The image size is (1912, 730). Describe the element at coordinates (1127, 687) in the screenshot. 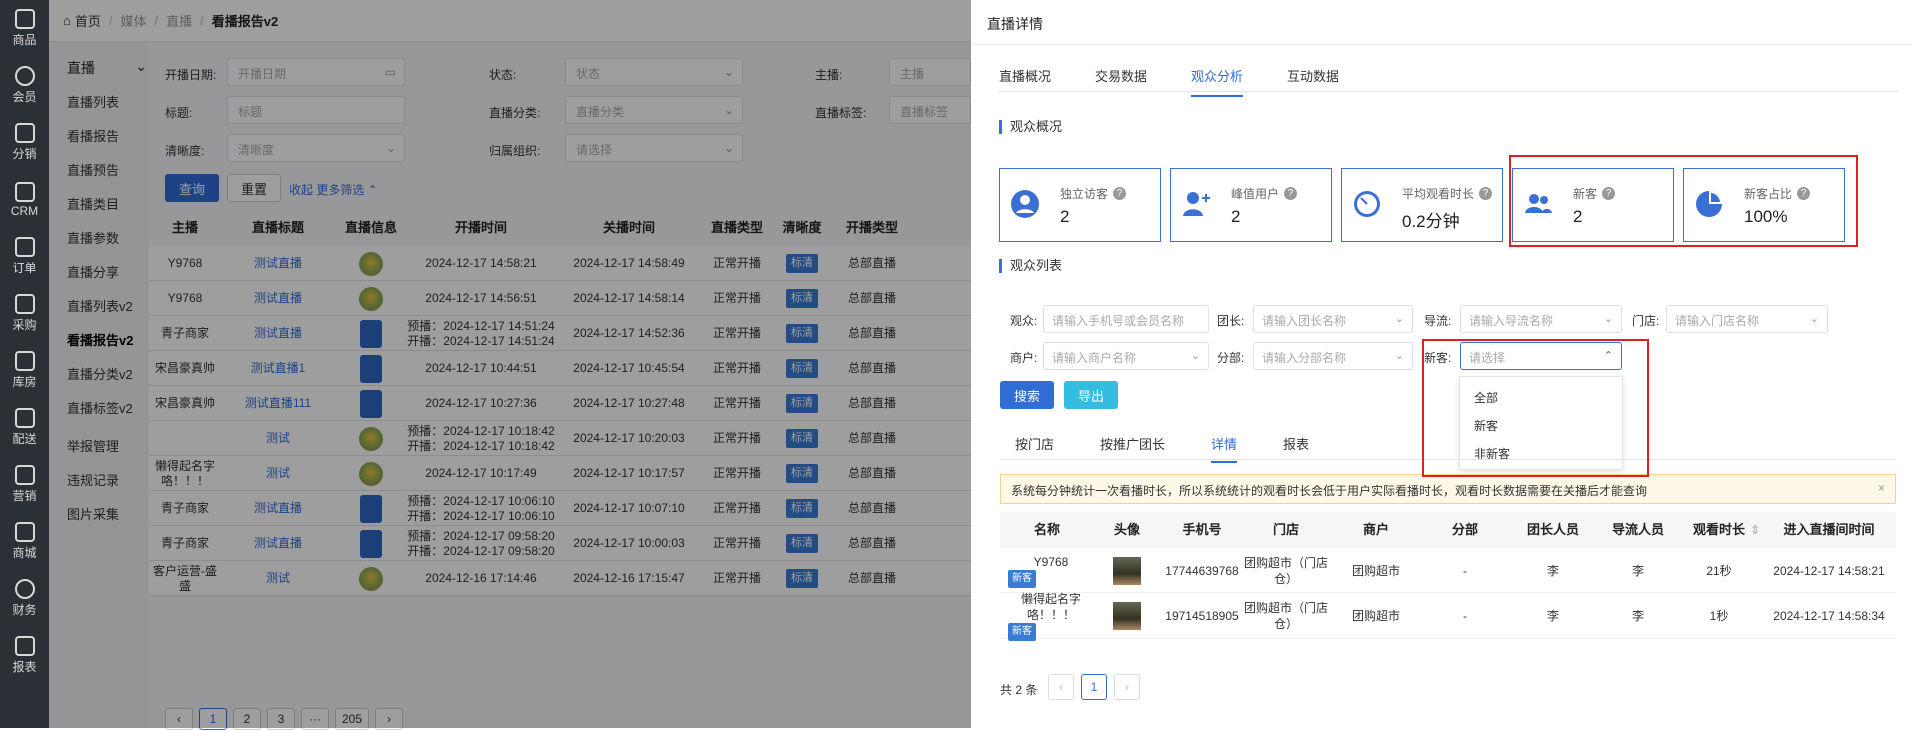

I see `next-page-button: ›` at that location.